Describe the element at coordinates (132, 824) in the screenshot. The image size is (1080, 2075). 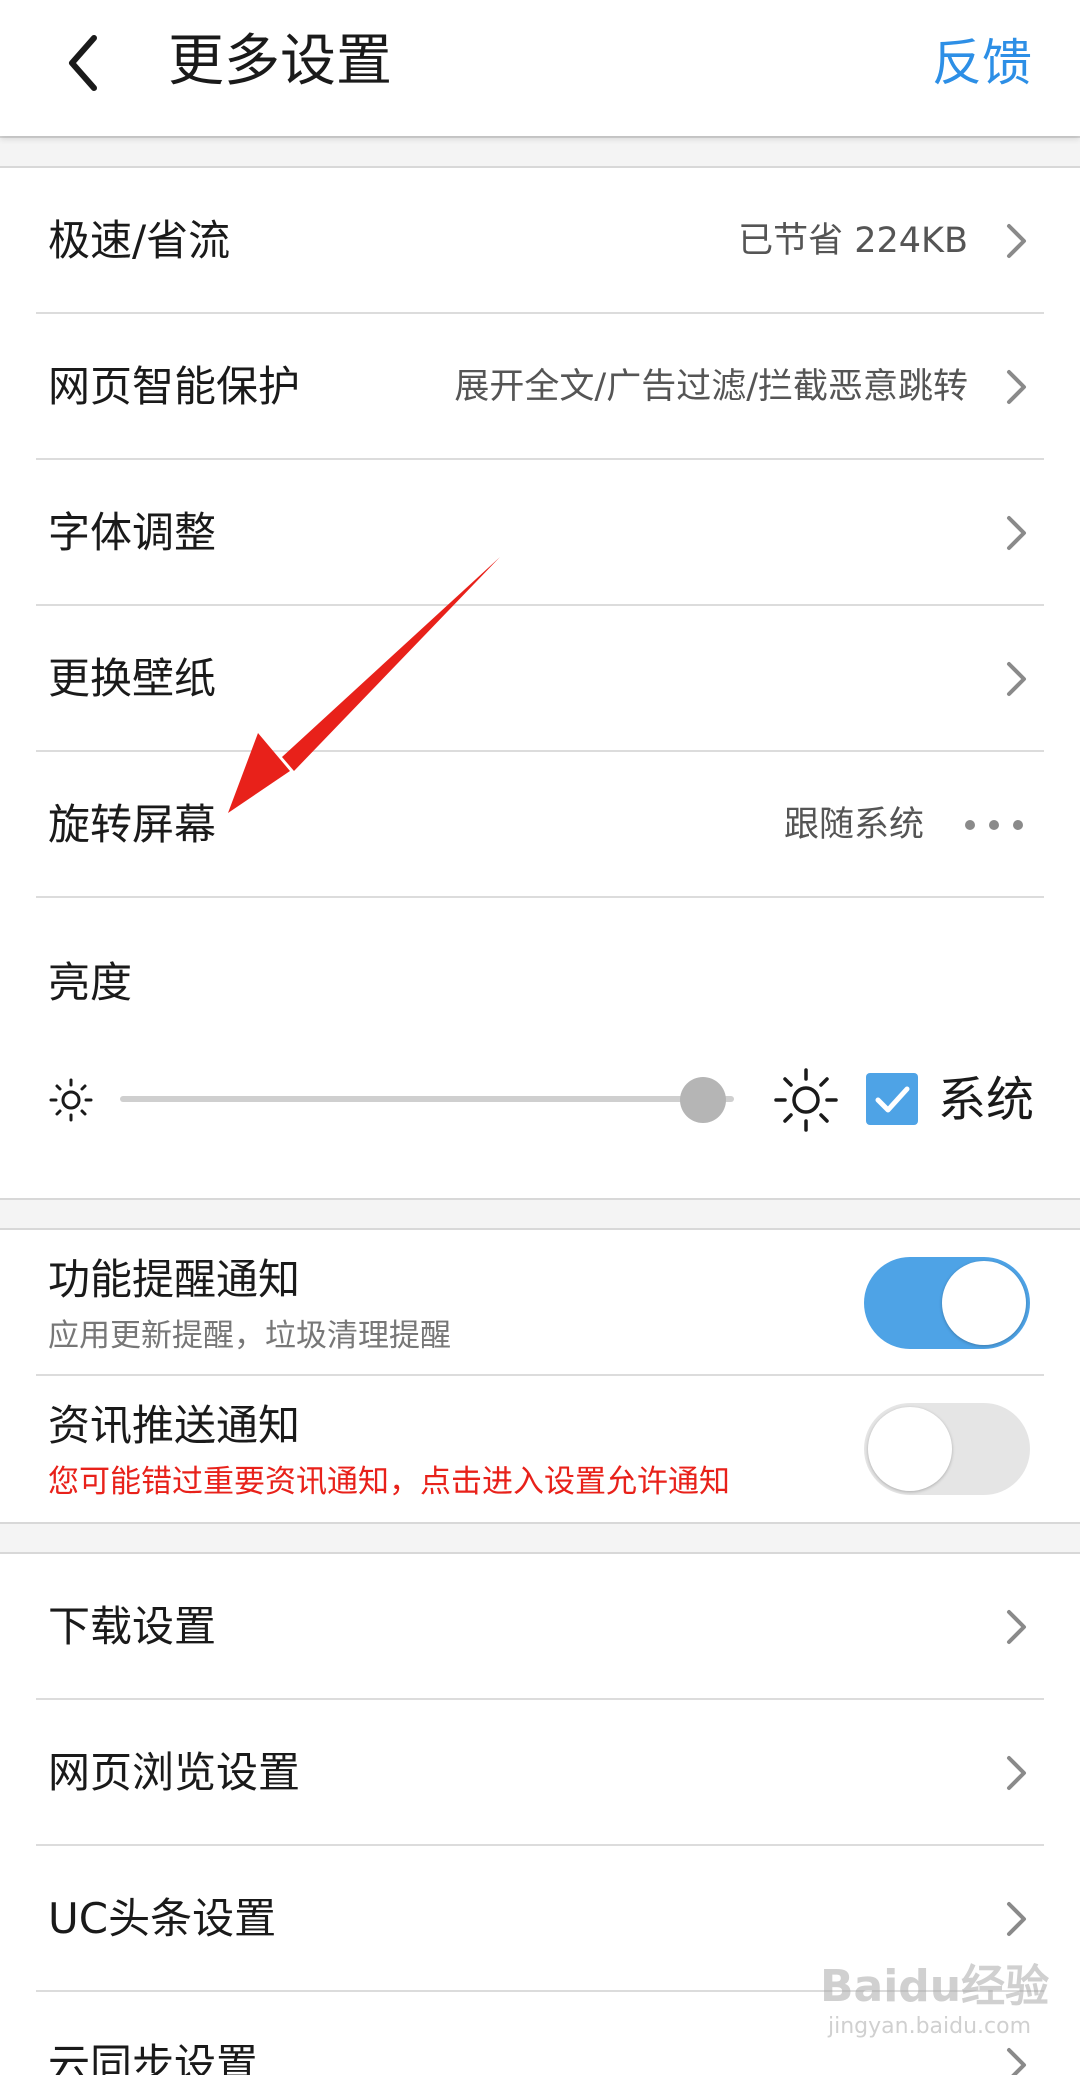
I see `setting-label: 旋转屏幕` at that location.